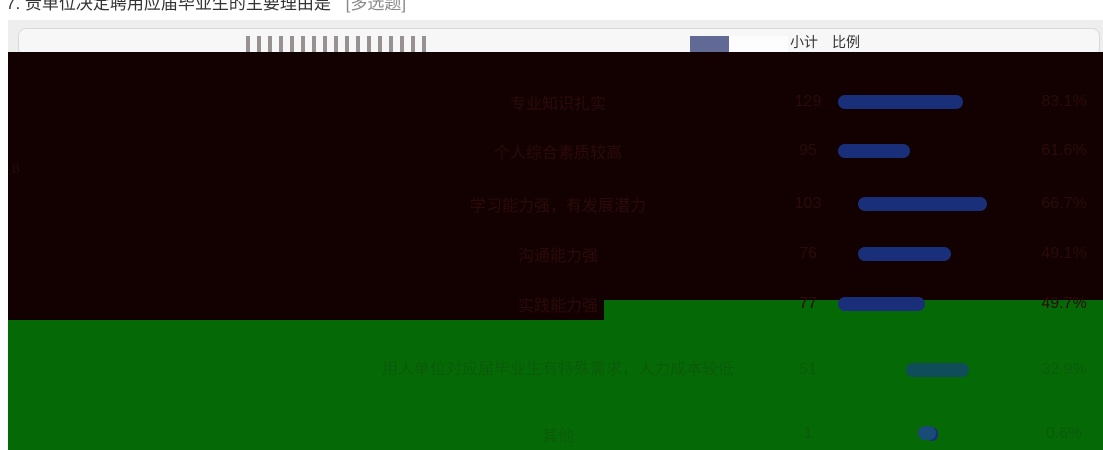 The image size is (1103, 450). What do you see at coordinates (808, 253) in the screenshot?
I see `row-count: 76` at bounding box center [808, 253].